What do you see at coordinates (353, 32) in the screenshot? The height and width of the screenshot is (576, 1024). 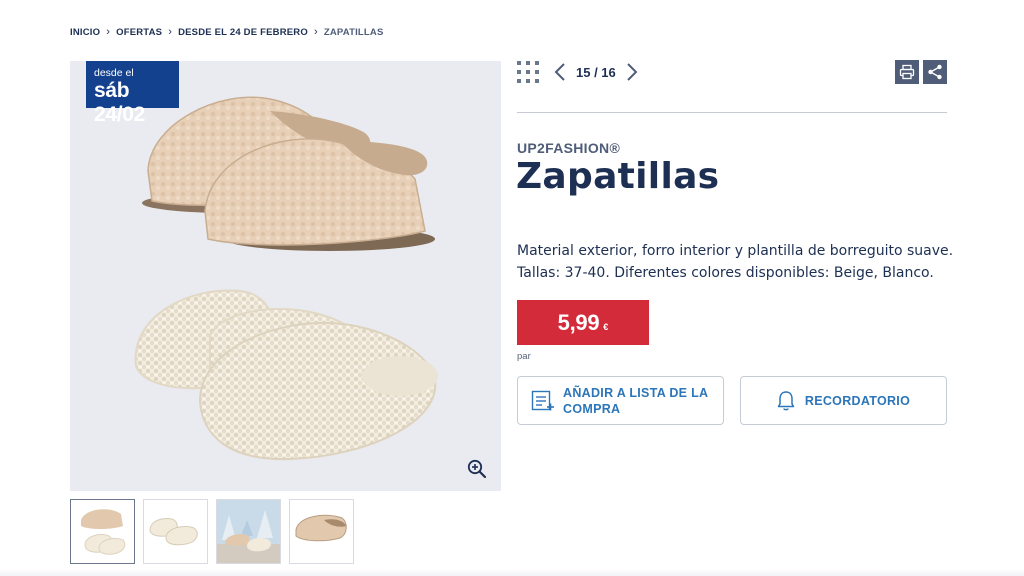 I see `breadcrumb-current: ZAPATILLAS` at bounding box center [353, 32].